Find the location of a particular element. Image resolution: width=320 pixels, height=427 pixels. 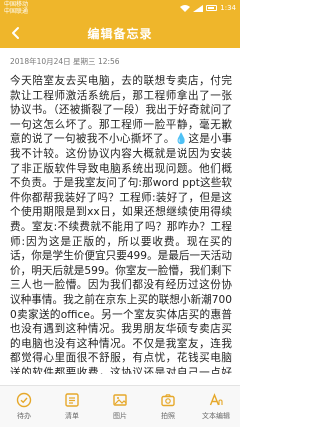

text-format-label: 文本编辑 is located at coordinates (216, 416).